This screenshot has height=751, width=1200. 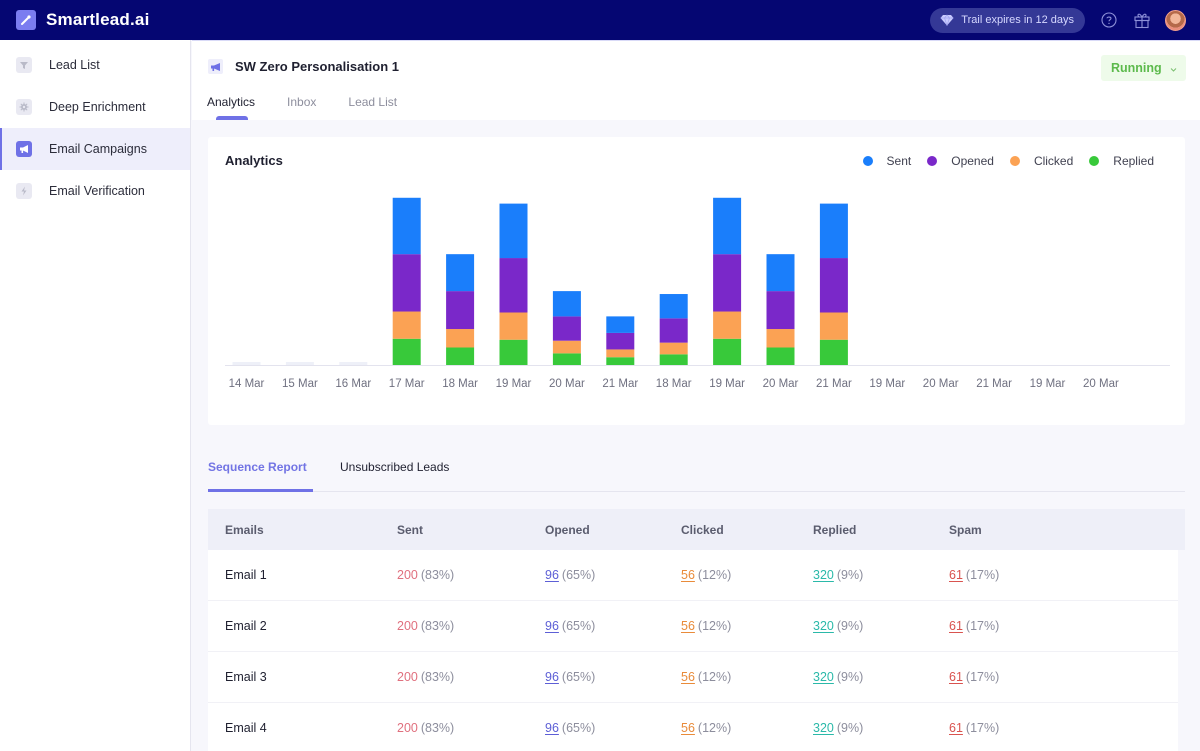 I want to click on tab-inbox: Inbox, so click(x=301, y=108).